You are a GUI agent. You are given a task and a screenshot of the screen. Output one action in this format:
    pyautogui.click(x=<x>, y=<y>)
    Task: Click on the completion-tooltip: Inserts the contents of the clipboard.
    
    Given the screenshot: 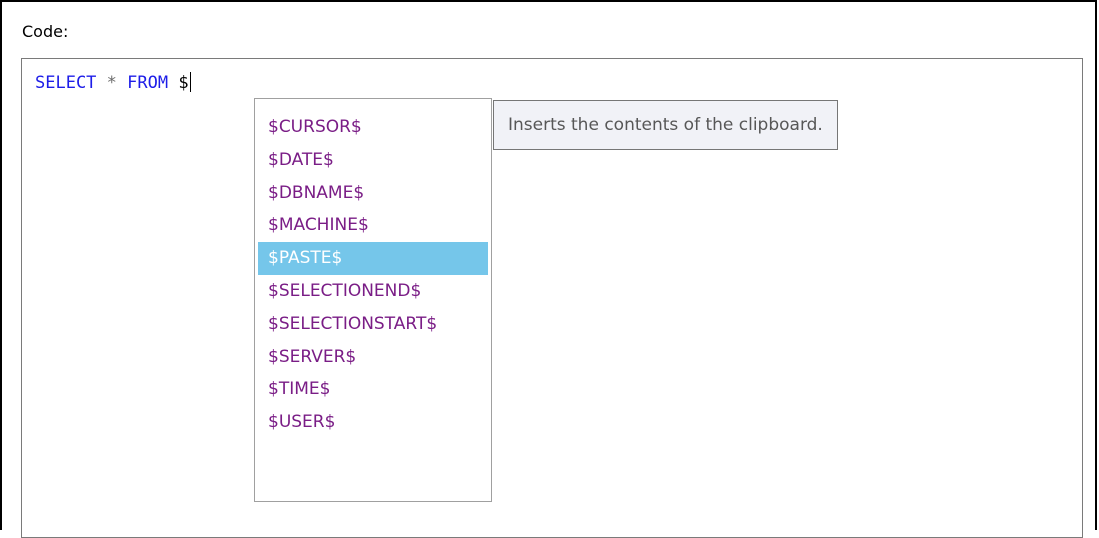 What is the action you would take?
    pyautogui.click(x=665, y=125)
    